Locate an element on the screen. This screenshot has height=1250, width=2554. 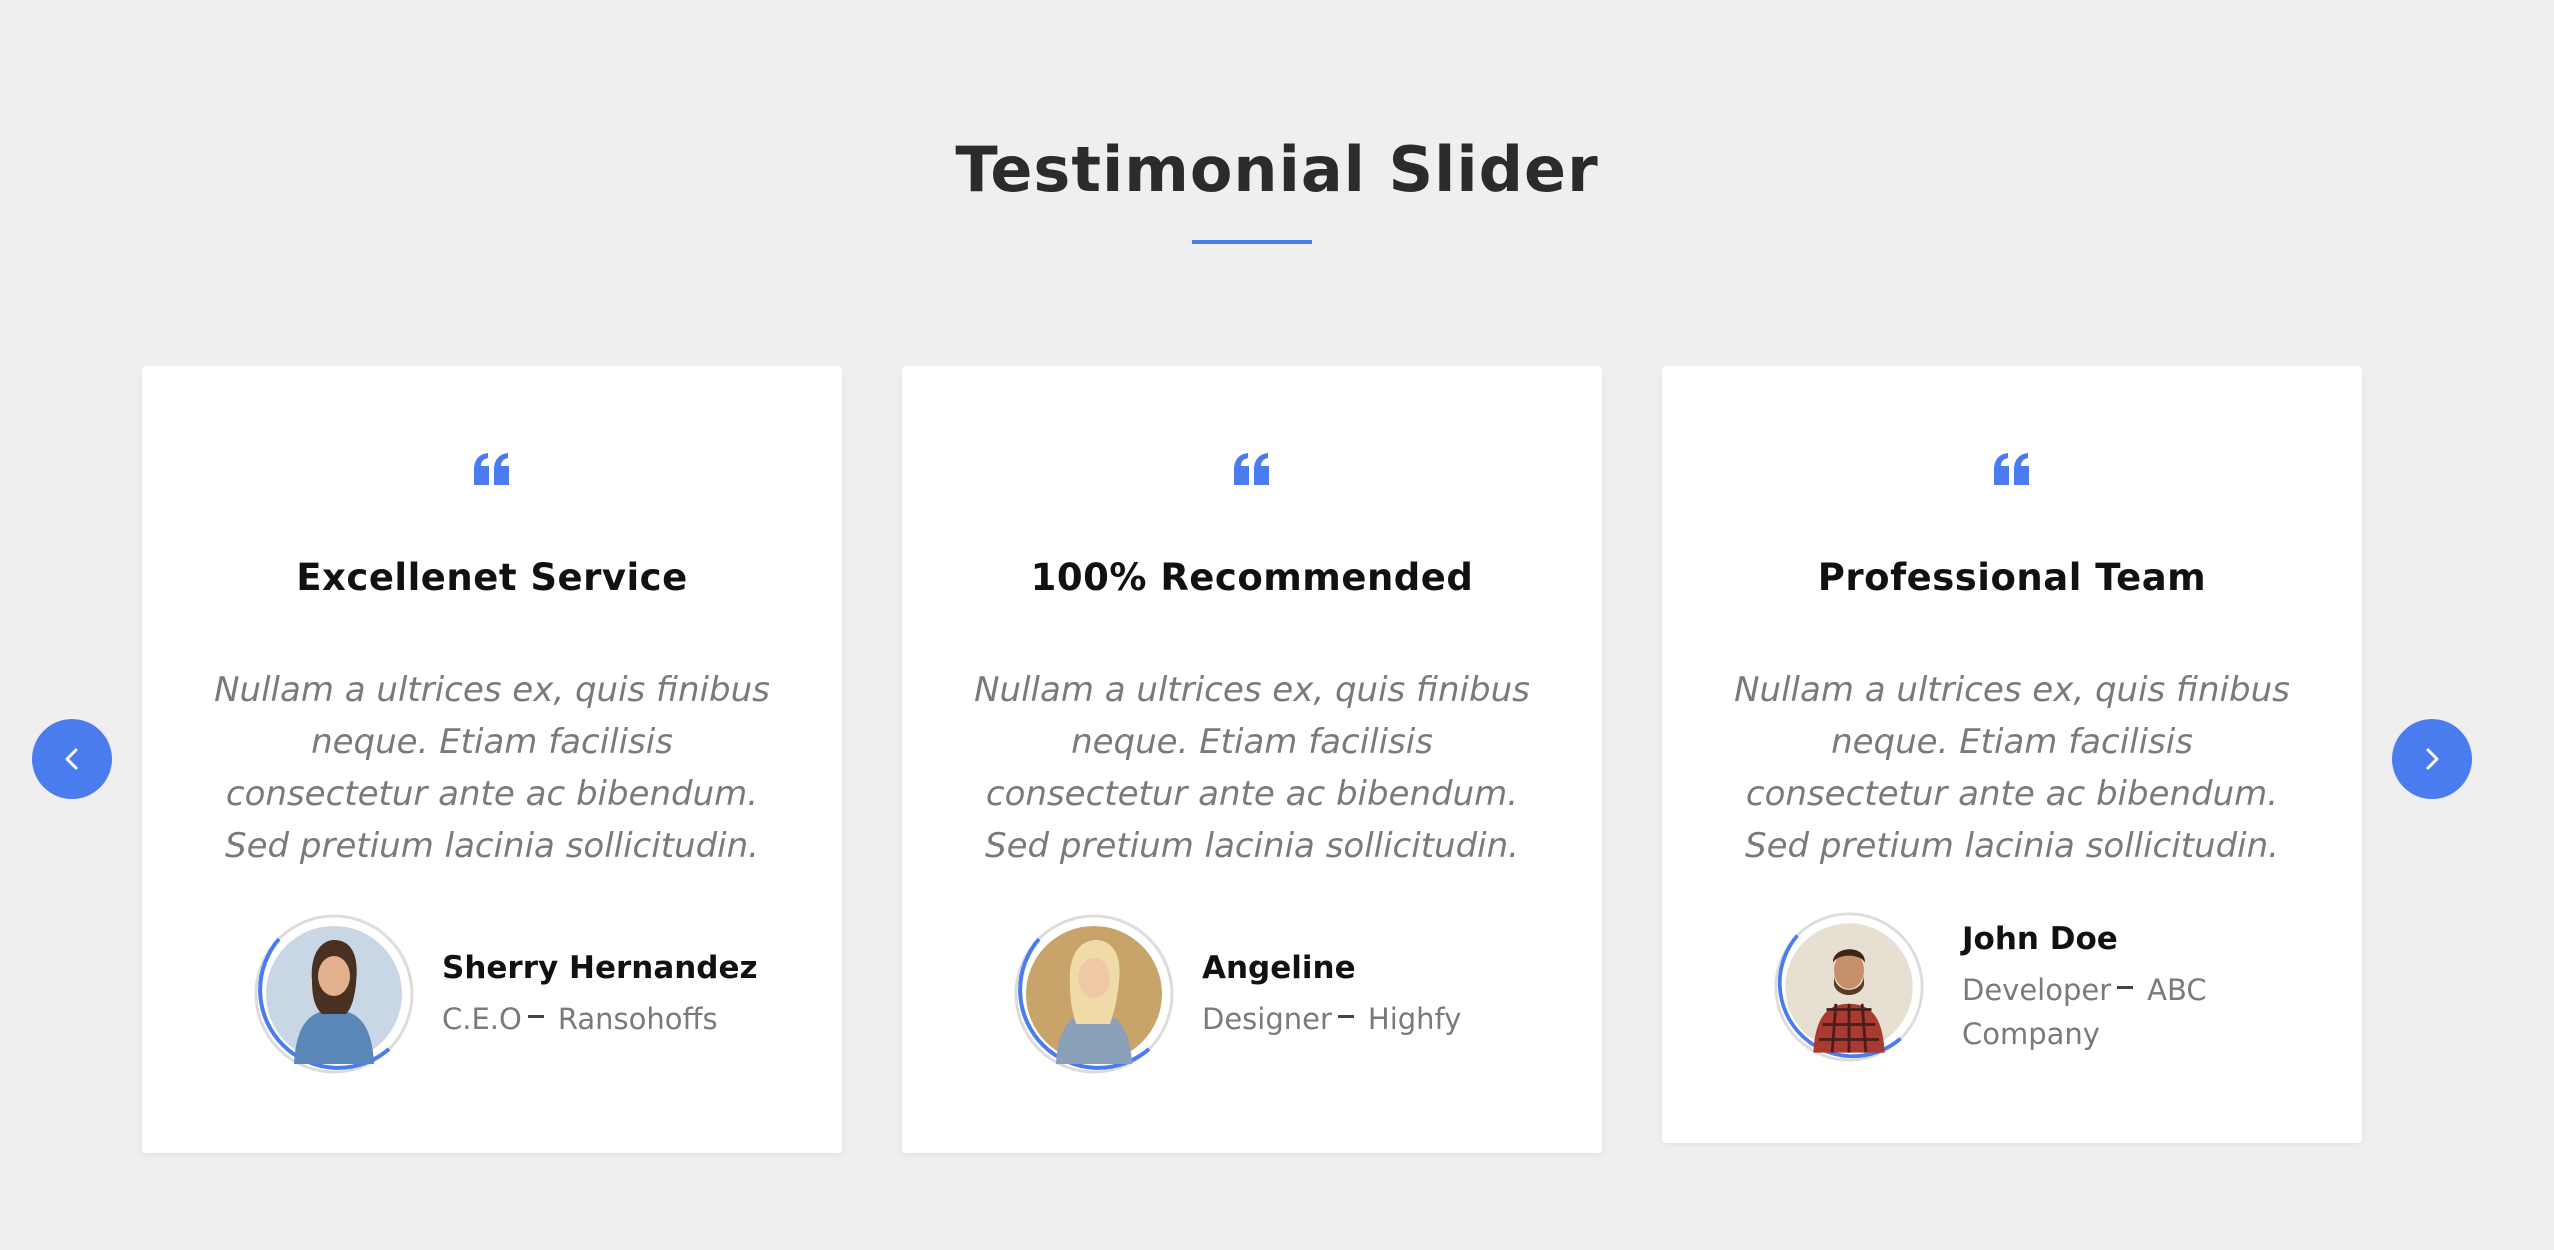
testimonial-heading: Professional Team is located at coordinates (2012, 577).